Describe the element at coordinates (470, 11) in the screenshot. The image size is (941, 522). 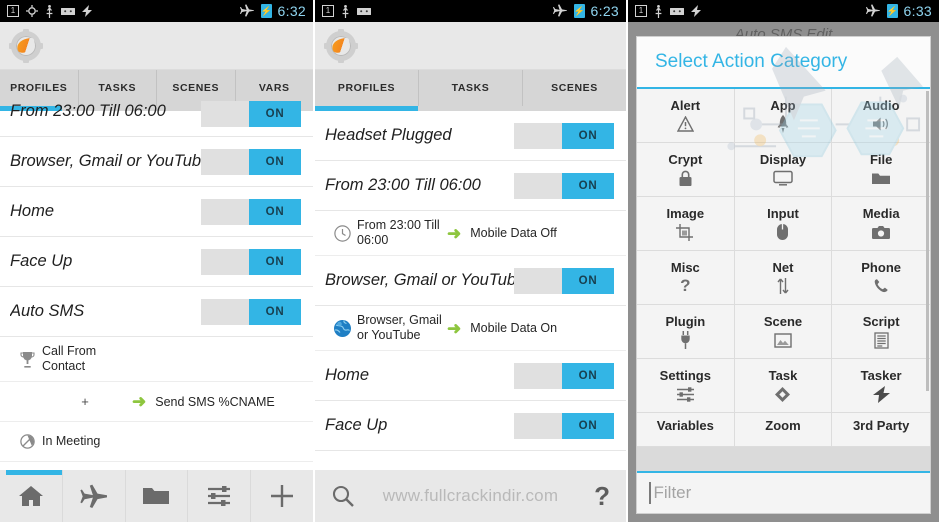
I see `status-bar: 1 6:23` at that location.